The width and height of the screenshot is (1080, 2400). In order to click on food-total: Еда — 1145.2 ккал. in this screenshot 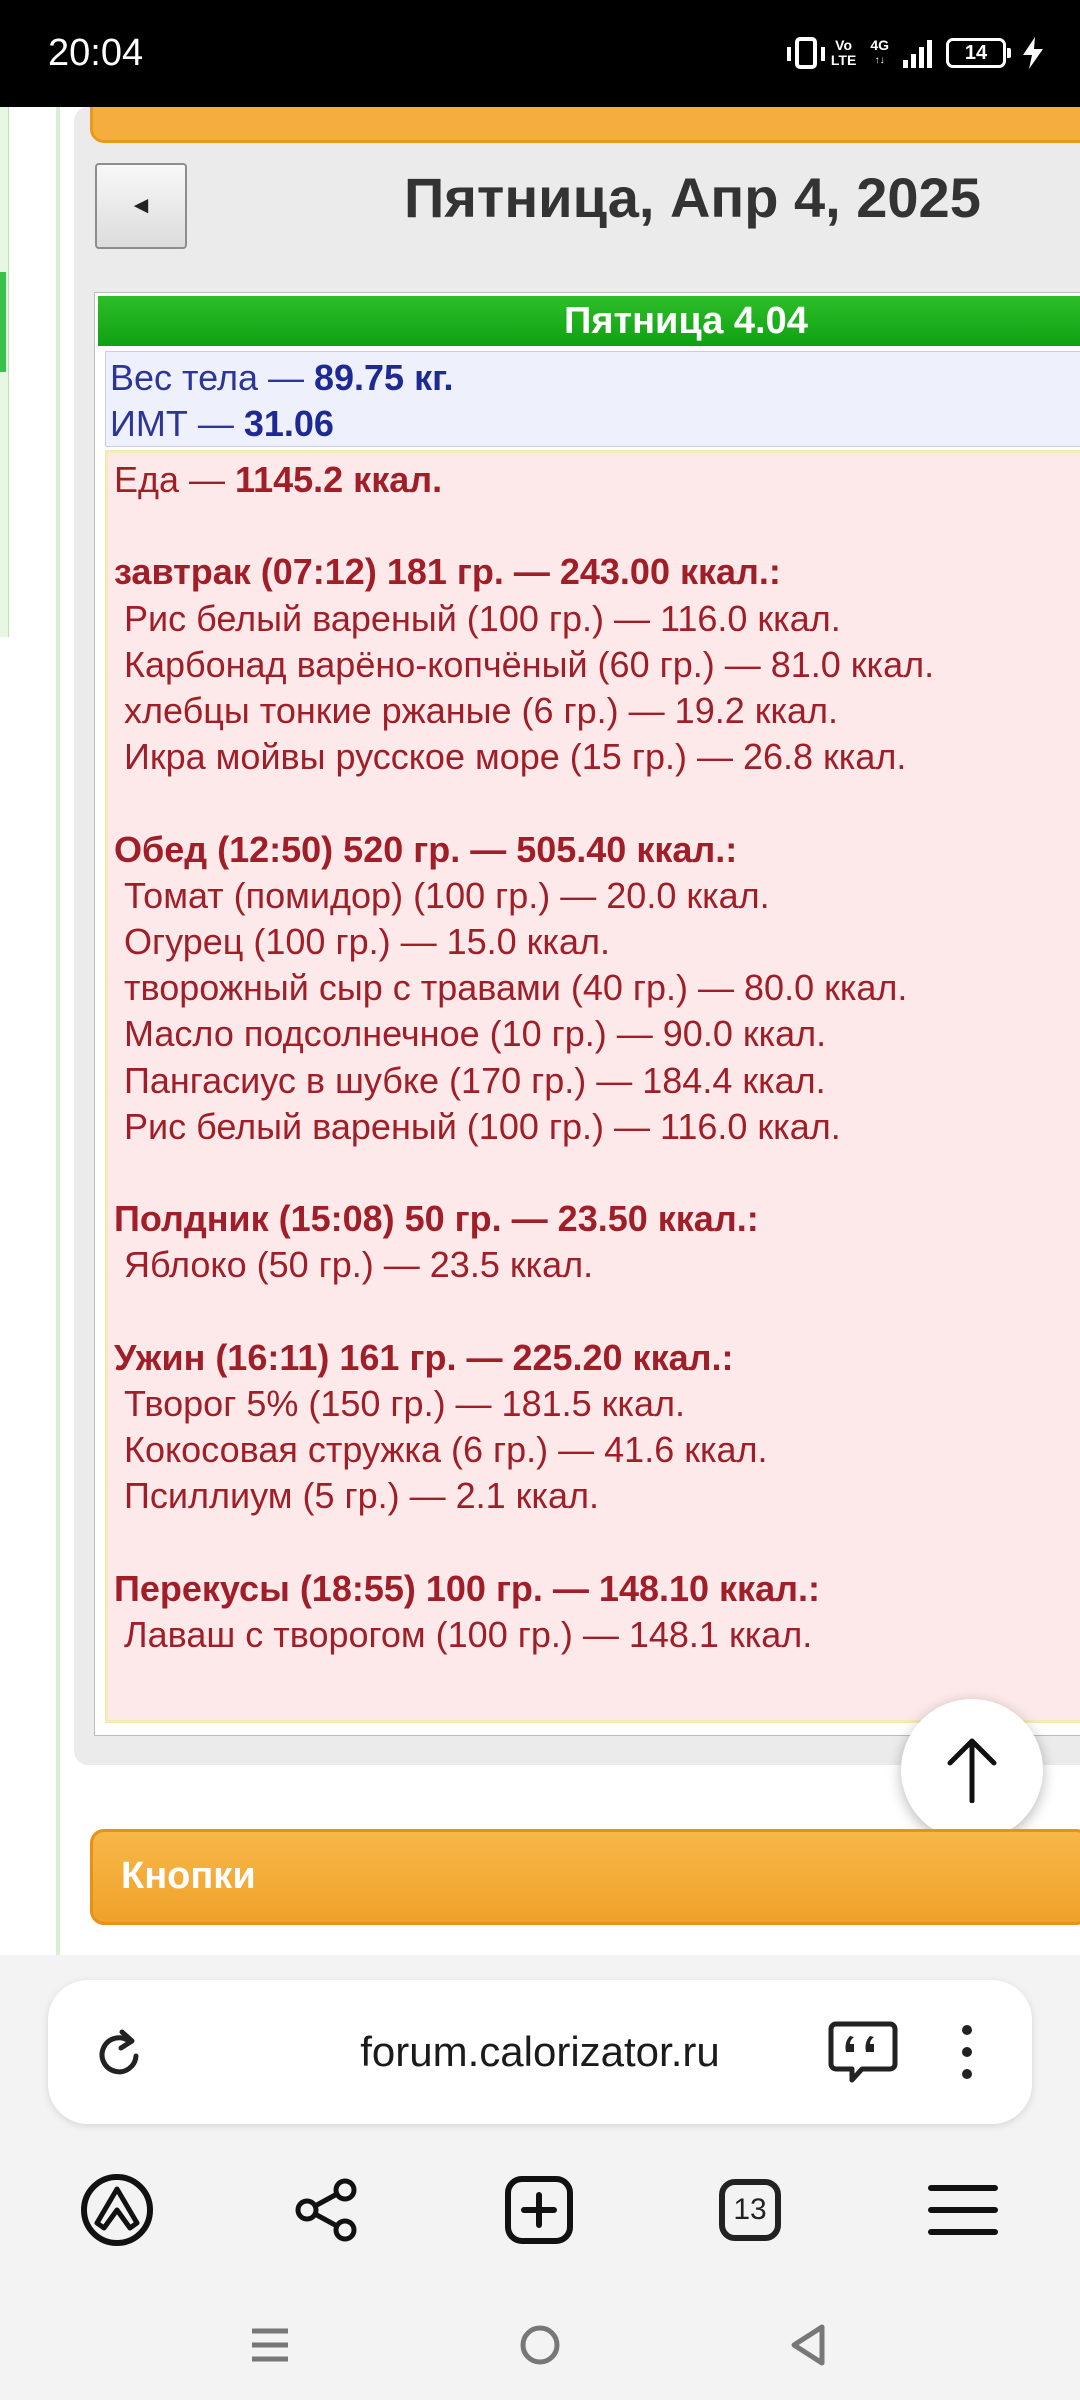, I will do `click(278, 480)`.